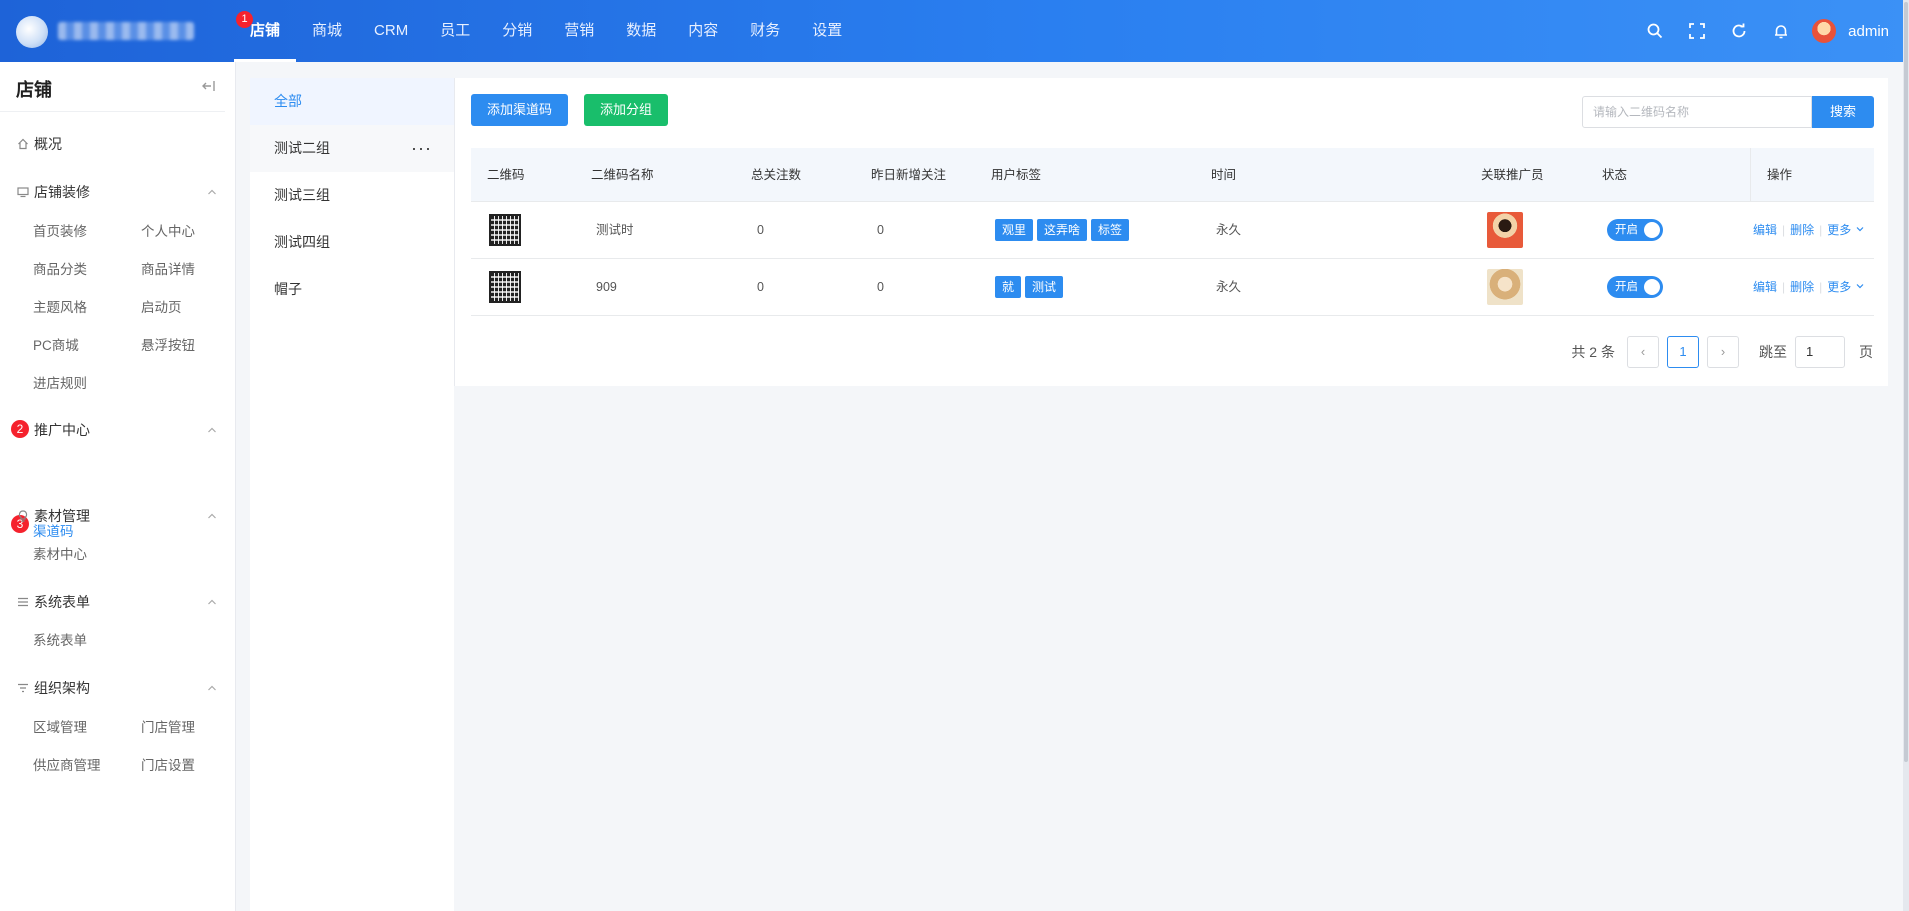 The height and width of the screenshot is (911, 1909). What do you see at coordinates (118, 192) in the screenshot?
I see `sidebar-group-decoration: 店铺装修` at bounding box center [118, 192].